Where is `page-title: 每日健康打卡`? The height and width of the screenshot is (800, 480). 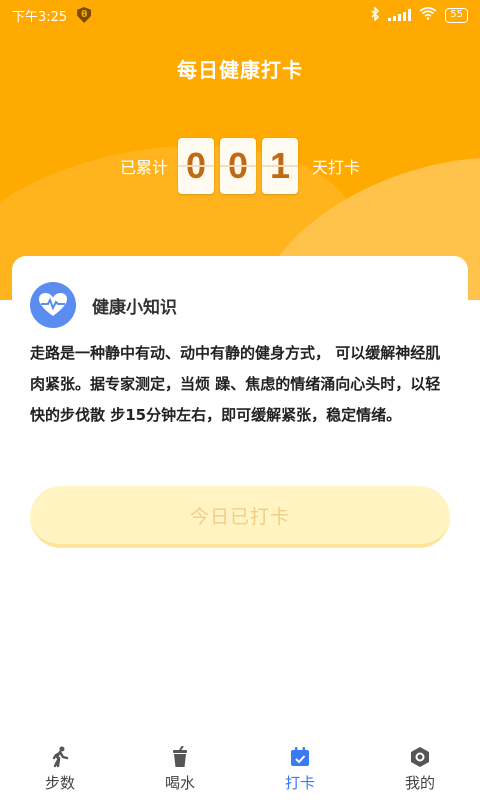
page-title: 每日健康打卡 is located at coordinates (240, 70).